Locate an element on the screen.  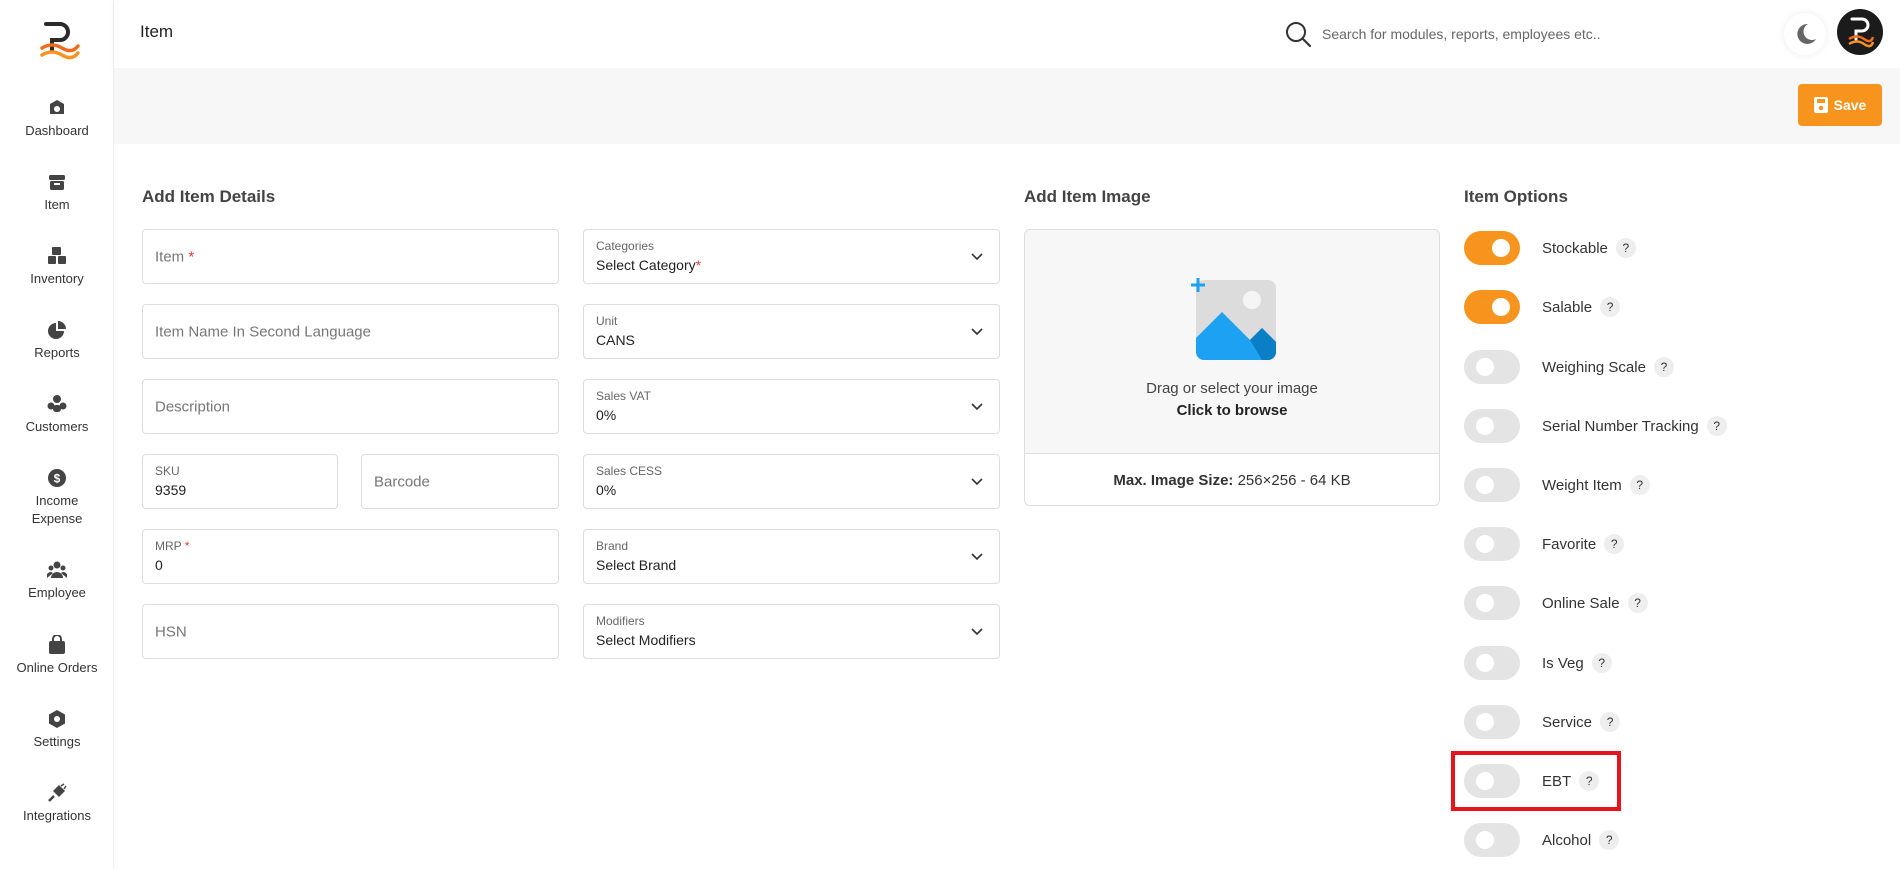
item-name-placeholder: Item is located at coordinates (170, 256).